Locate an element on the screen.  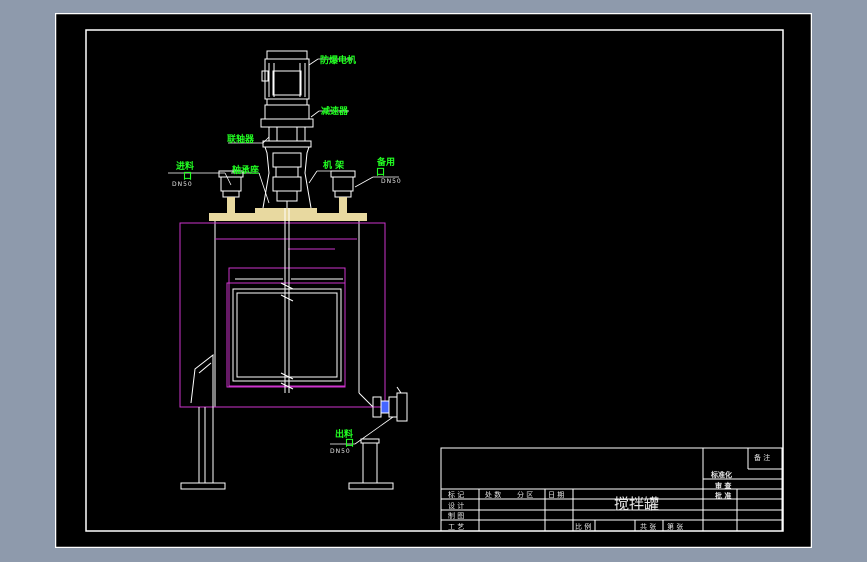
col4-label: 日 期 is located at coordinates (556, 495).